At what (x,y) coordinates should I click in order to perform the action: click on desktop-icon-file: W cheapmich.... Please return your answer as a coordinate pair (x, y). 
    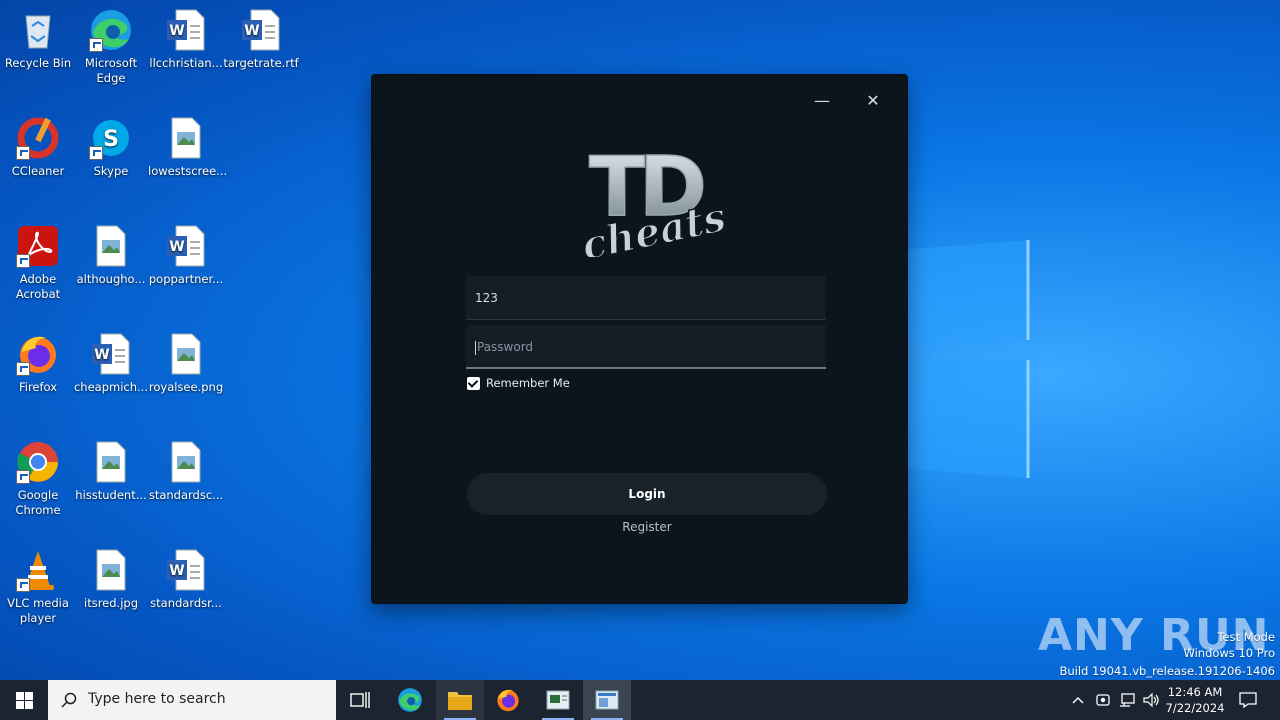
    Looking at the image, I should click on (111, 363).